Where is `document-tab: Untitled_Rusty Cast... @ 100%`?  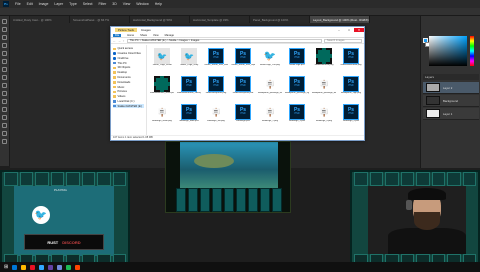 document-tab: Untitled_Rusty Cast... @ 100% is located at coordinates (40, 19).